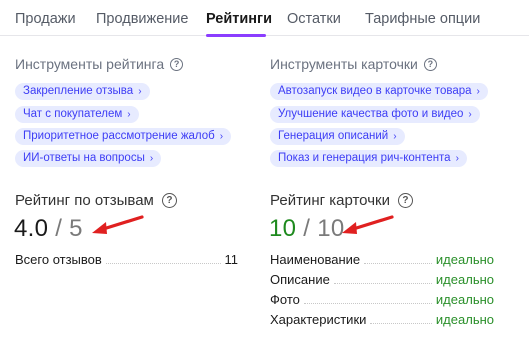  What do you see at coordinates (231, 259) in the screenshot?
I see `row-value: 11` at bounding box center [231, 259].